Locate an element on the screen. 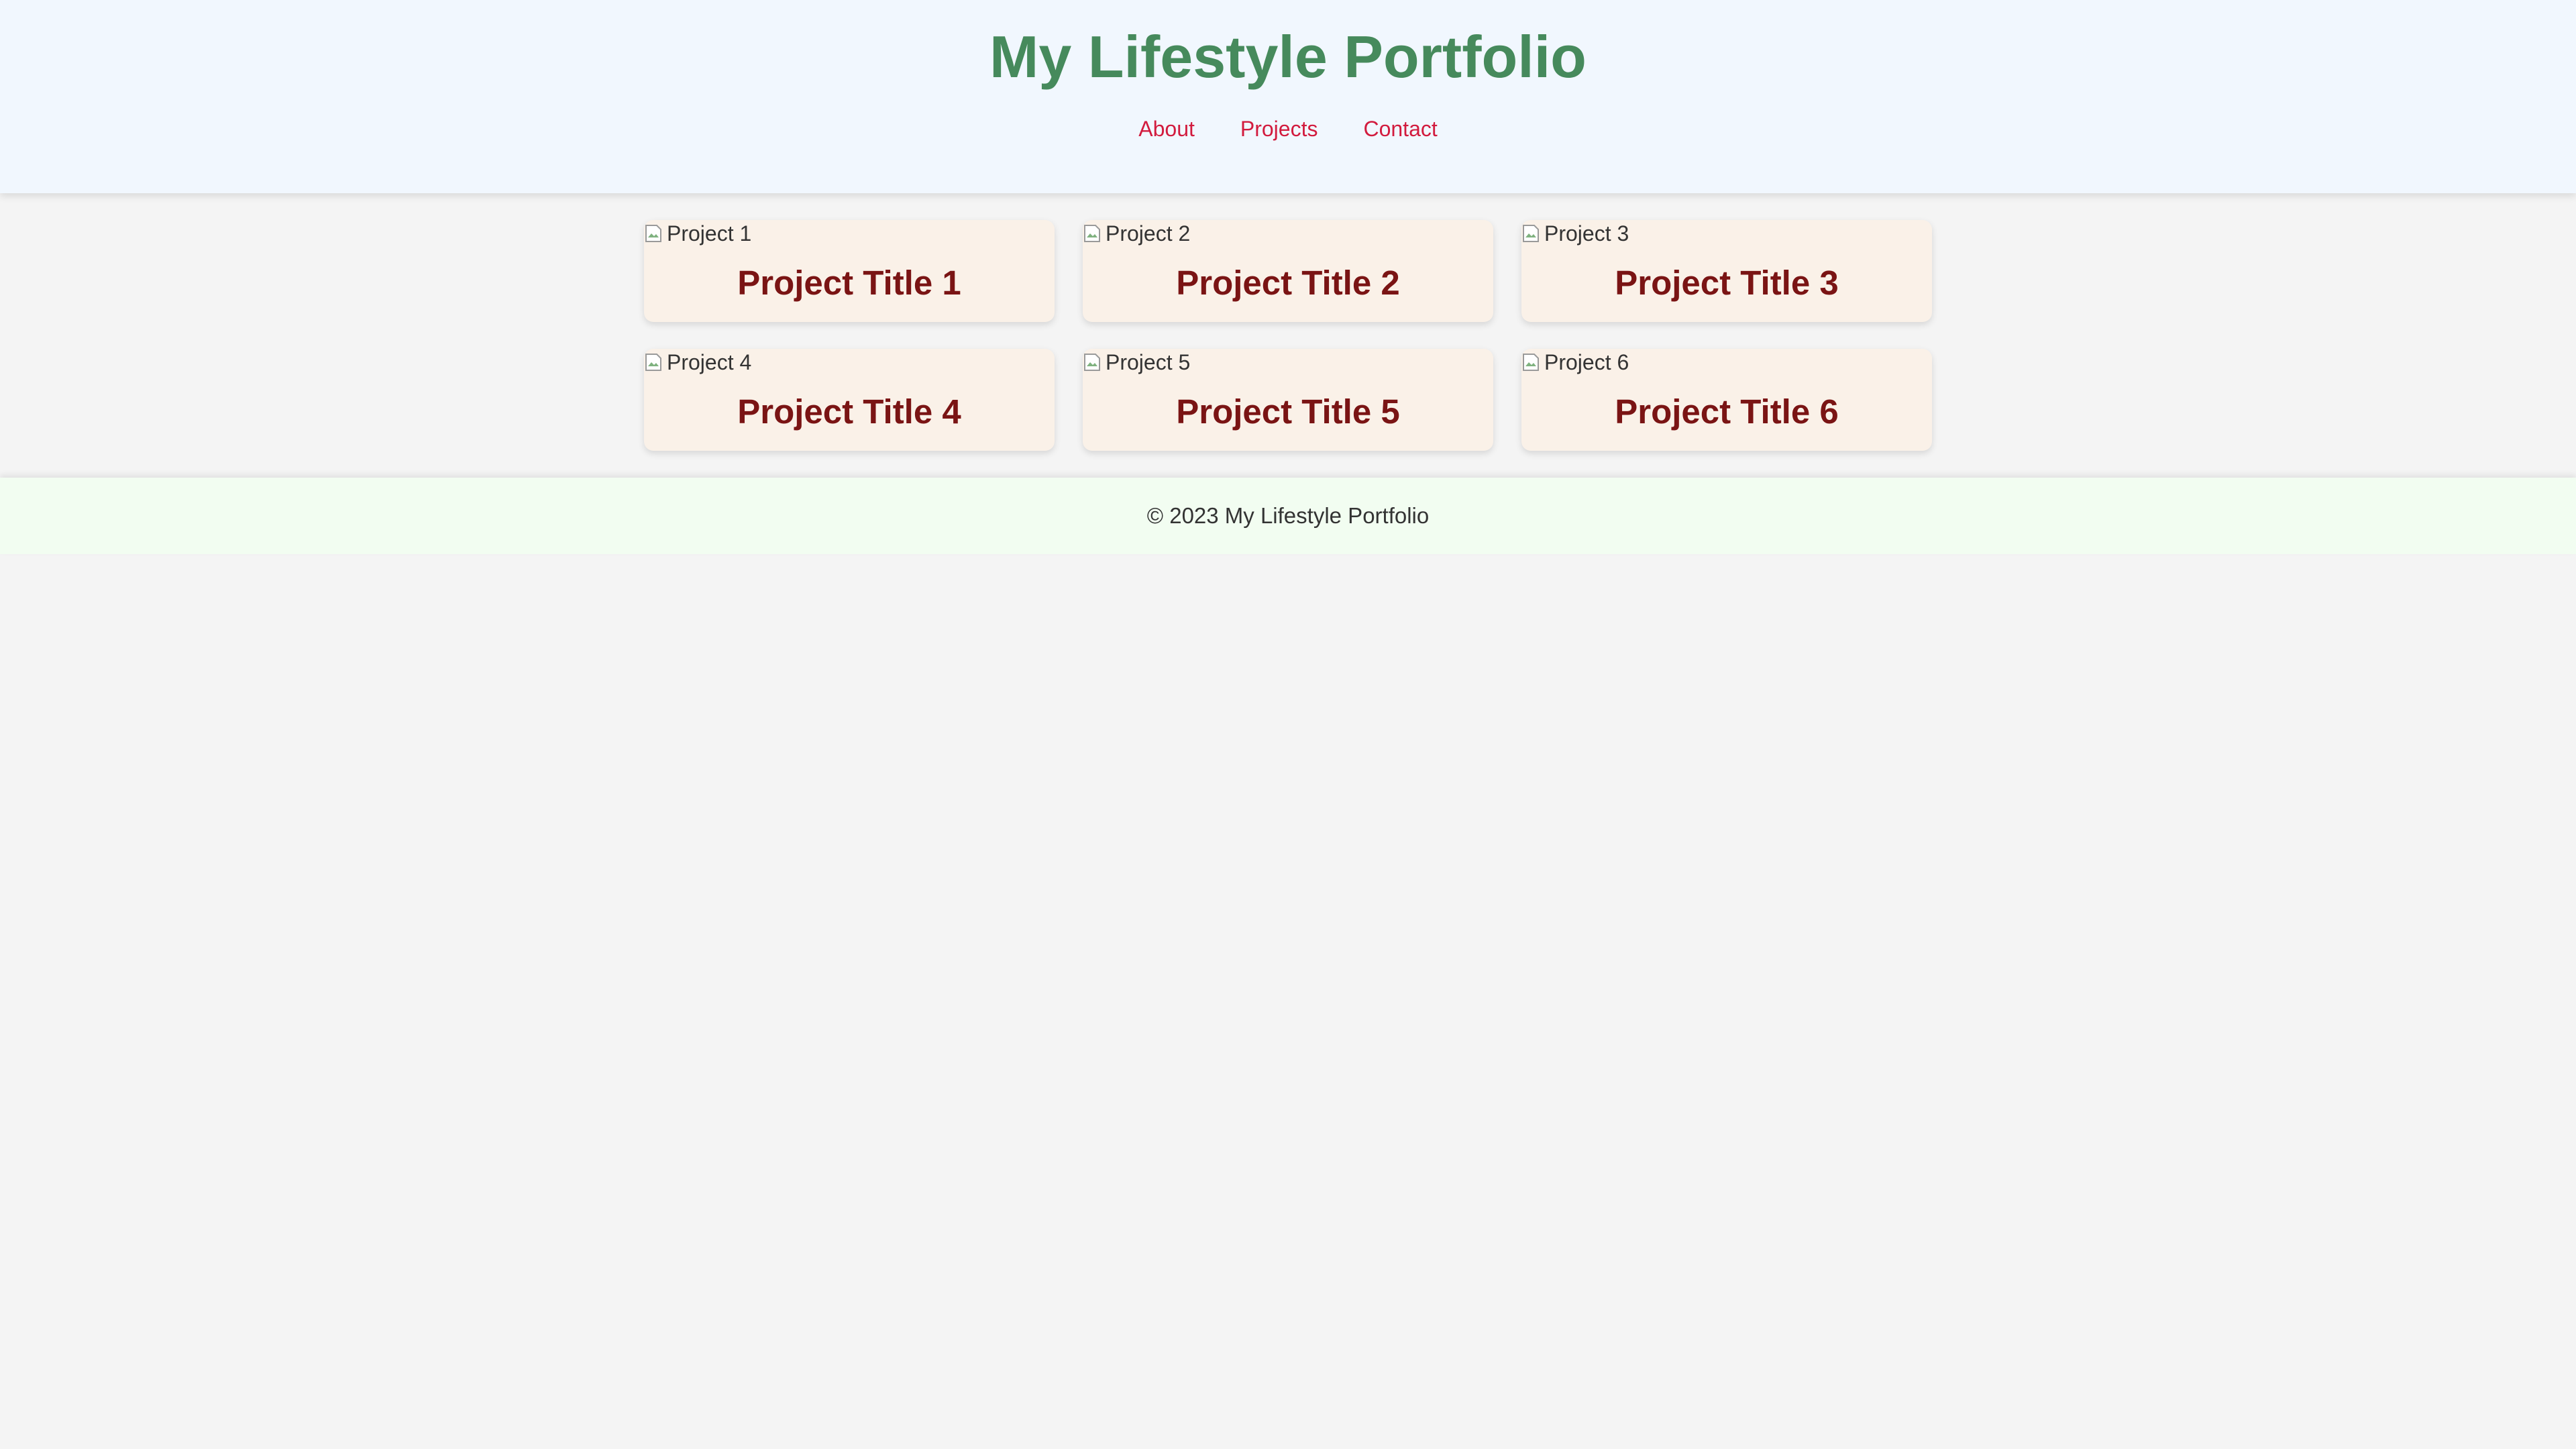  project-title: Project Title 1 is located at coordinates (849, 283).